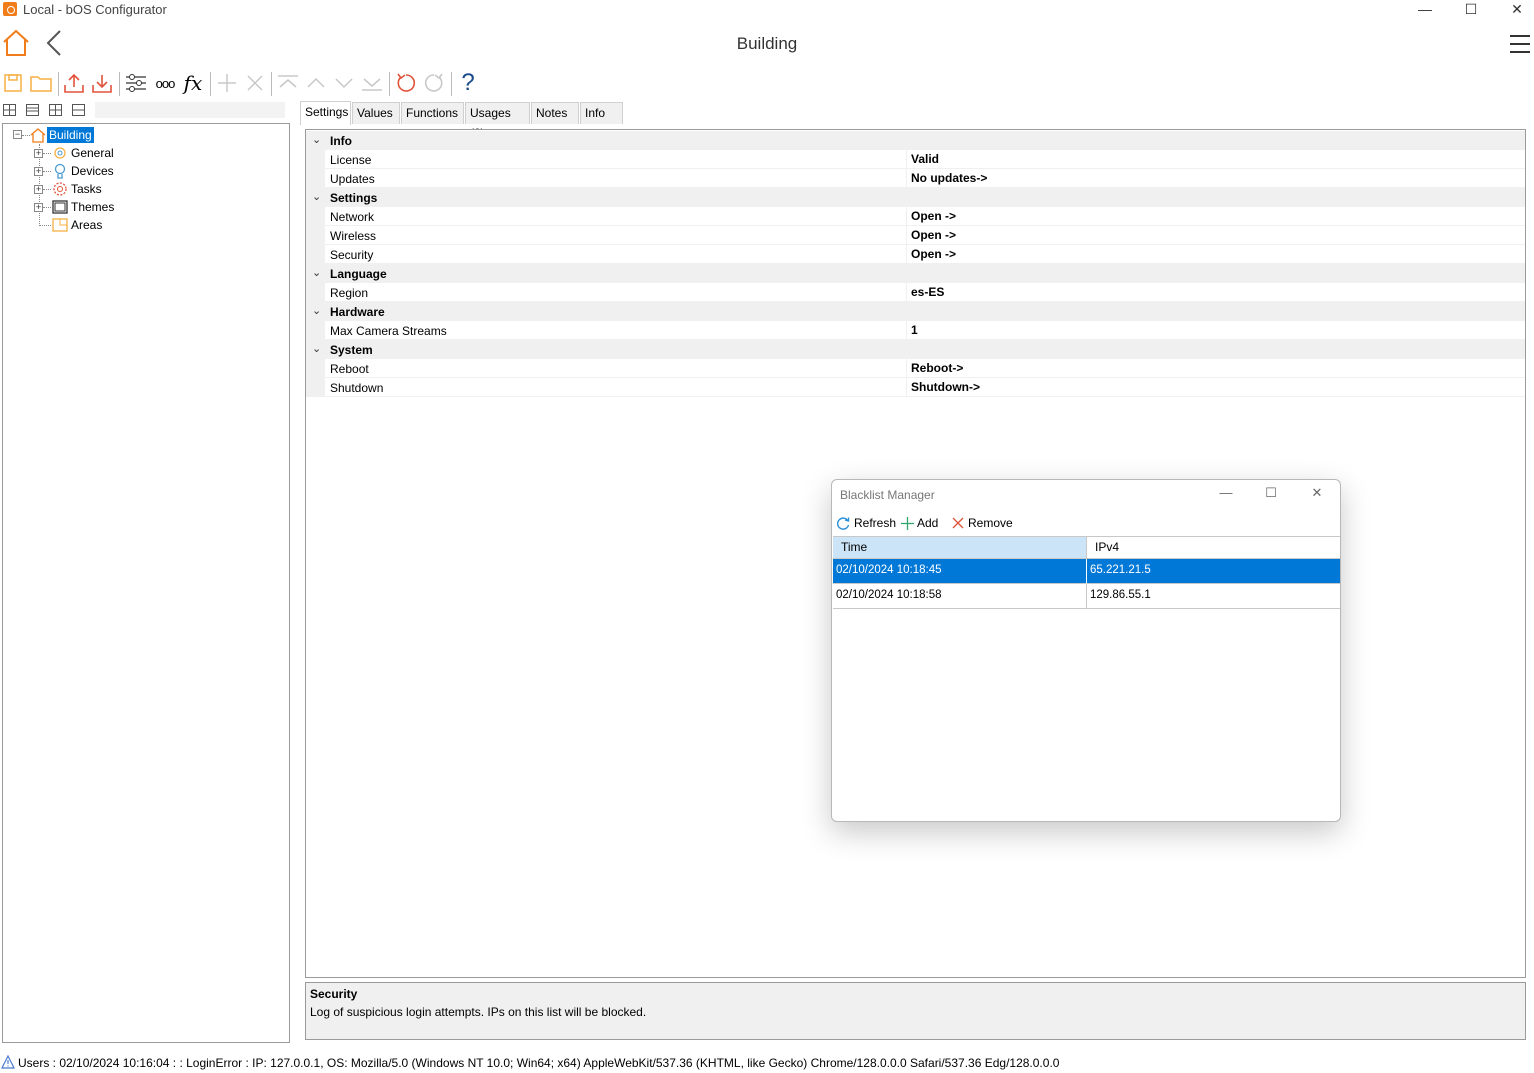 Image resolution: width=1534 pixels, height=1073 pixels. What do you see at coordinates (102, 83) in the screenshot?
I see `download-icon` at bounding box center [102, 83].